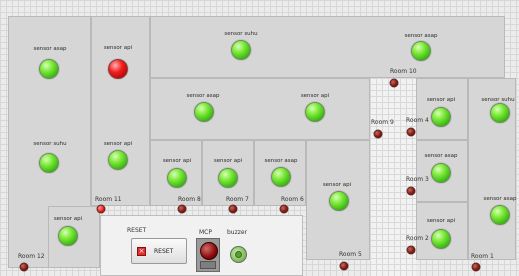  Describe the element at coordinates (182, 209) in the screenshot. I see `room-8-indicator` at that location.